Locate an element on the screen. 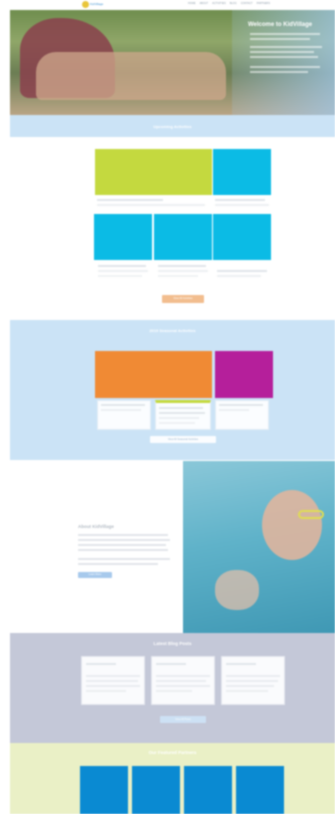  nav-item-contact: CONTACT is located at coordinates (247, 4).